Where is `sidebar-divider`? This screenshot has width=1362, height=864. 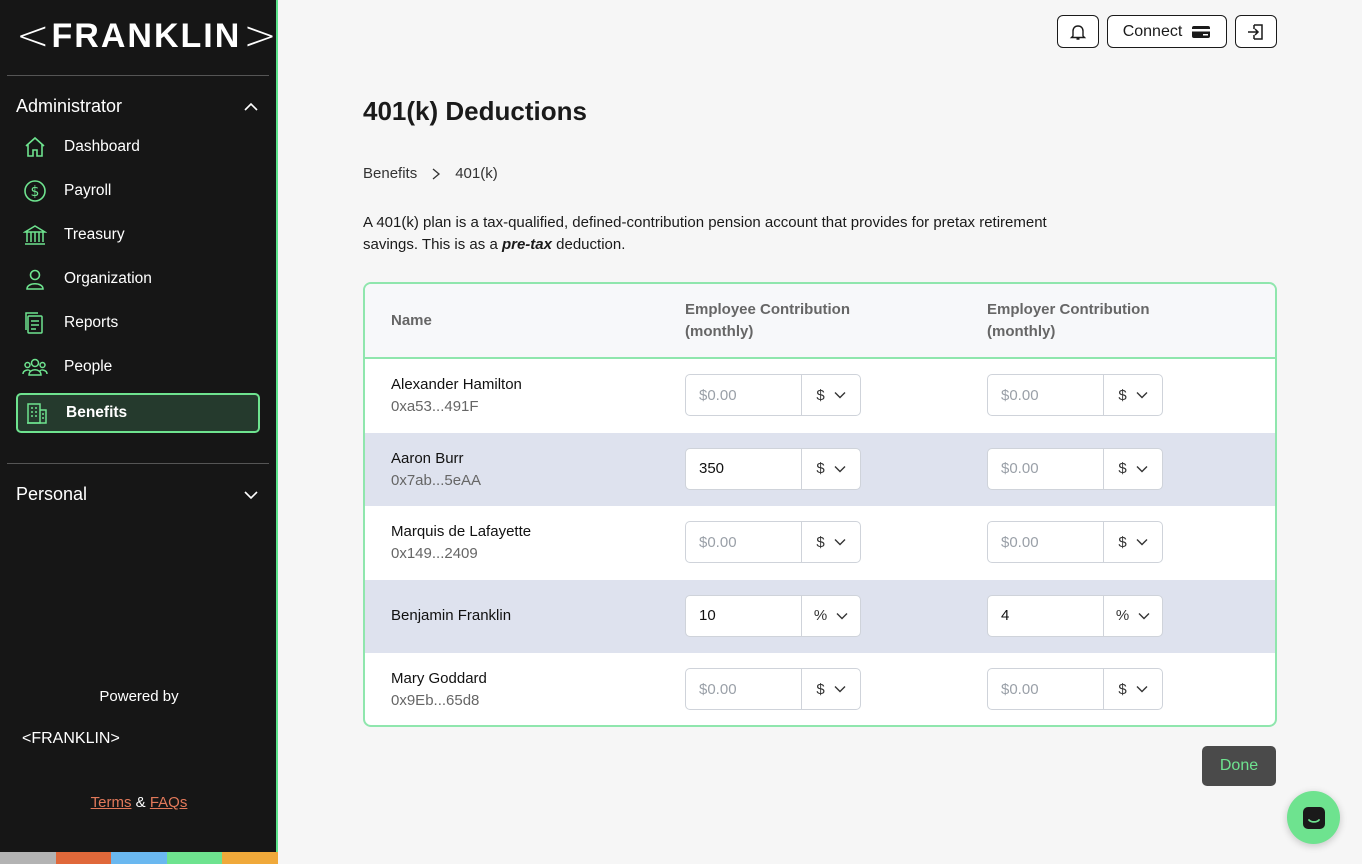
sidebar-divider is located at coordinates (138, 463).